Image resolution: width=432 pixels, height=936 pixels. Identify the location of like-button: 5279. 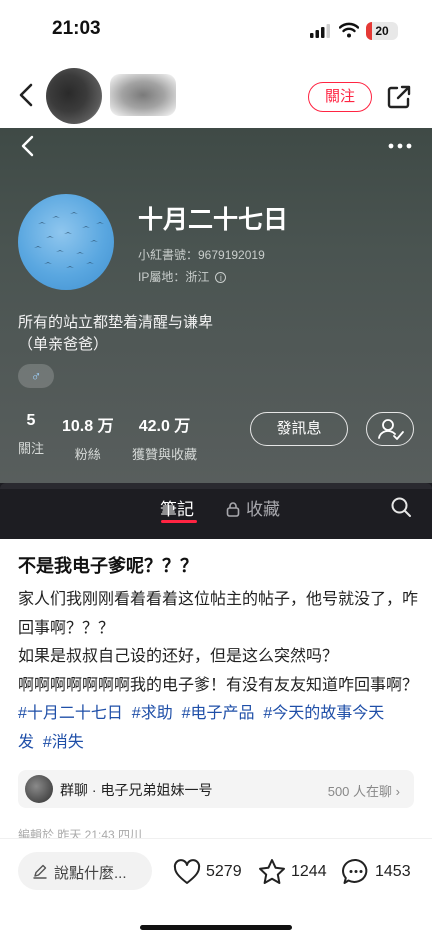
(208, 872).